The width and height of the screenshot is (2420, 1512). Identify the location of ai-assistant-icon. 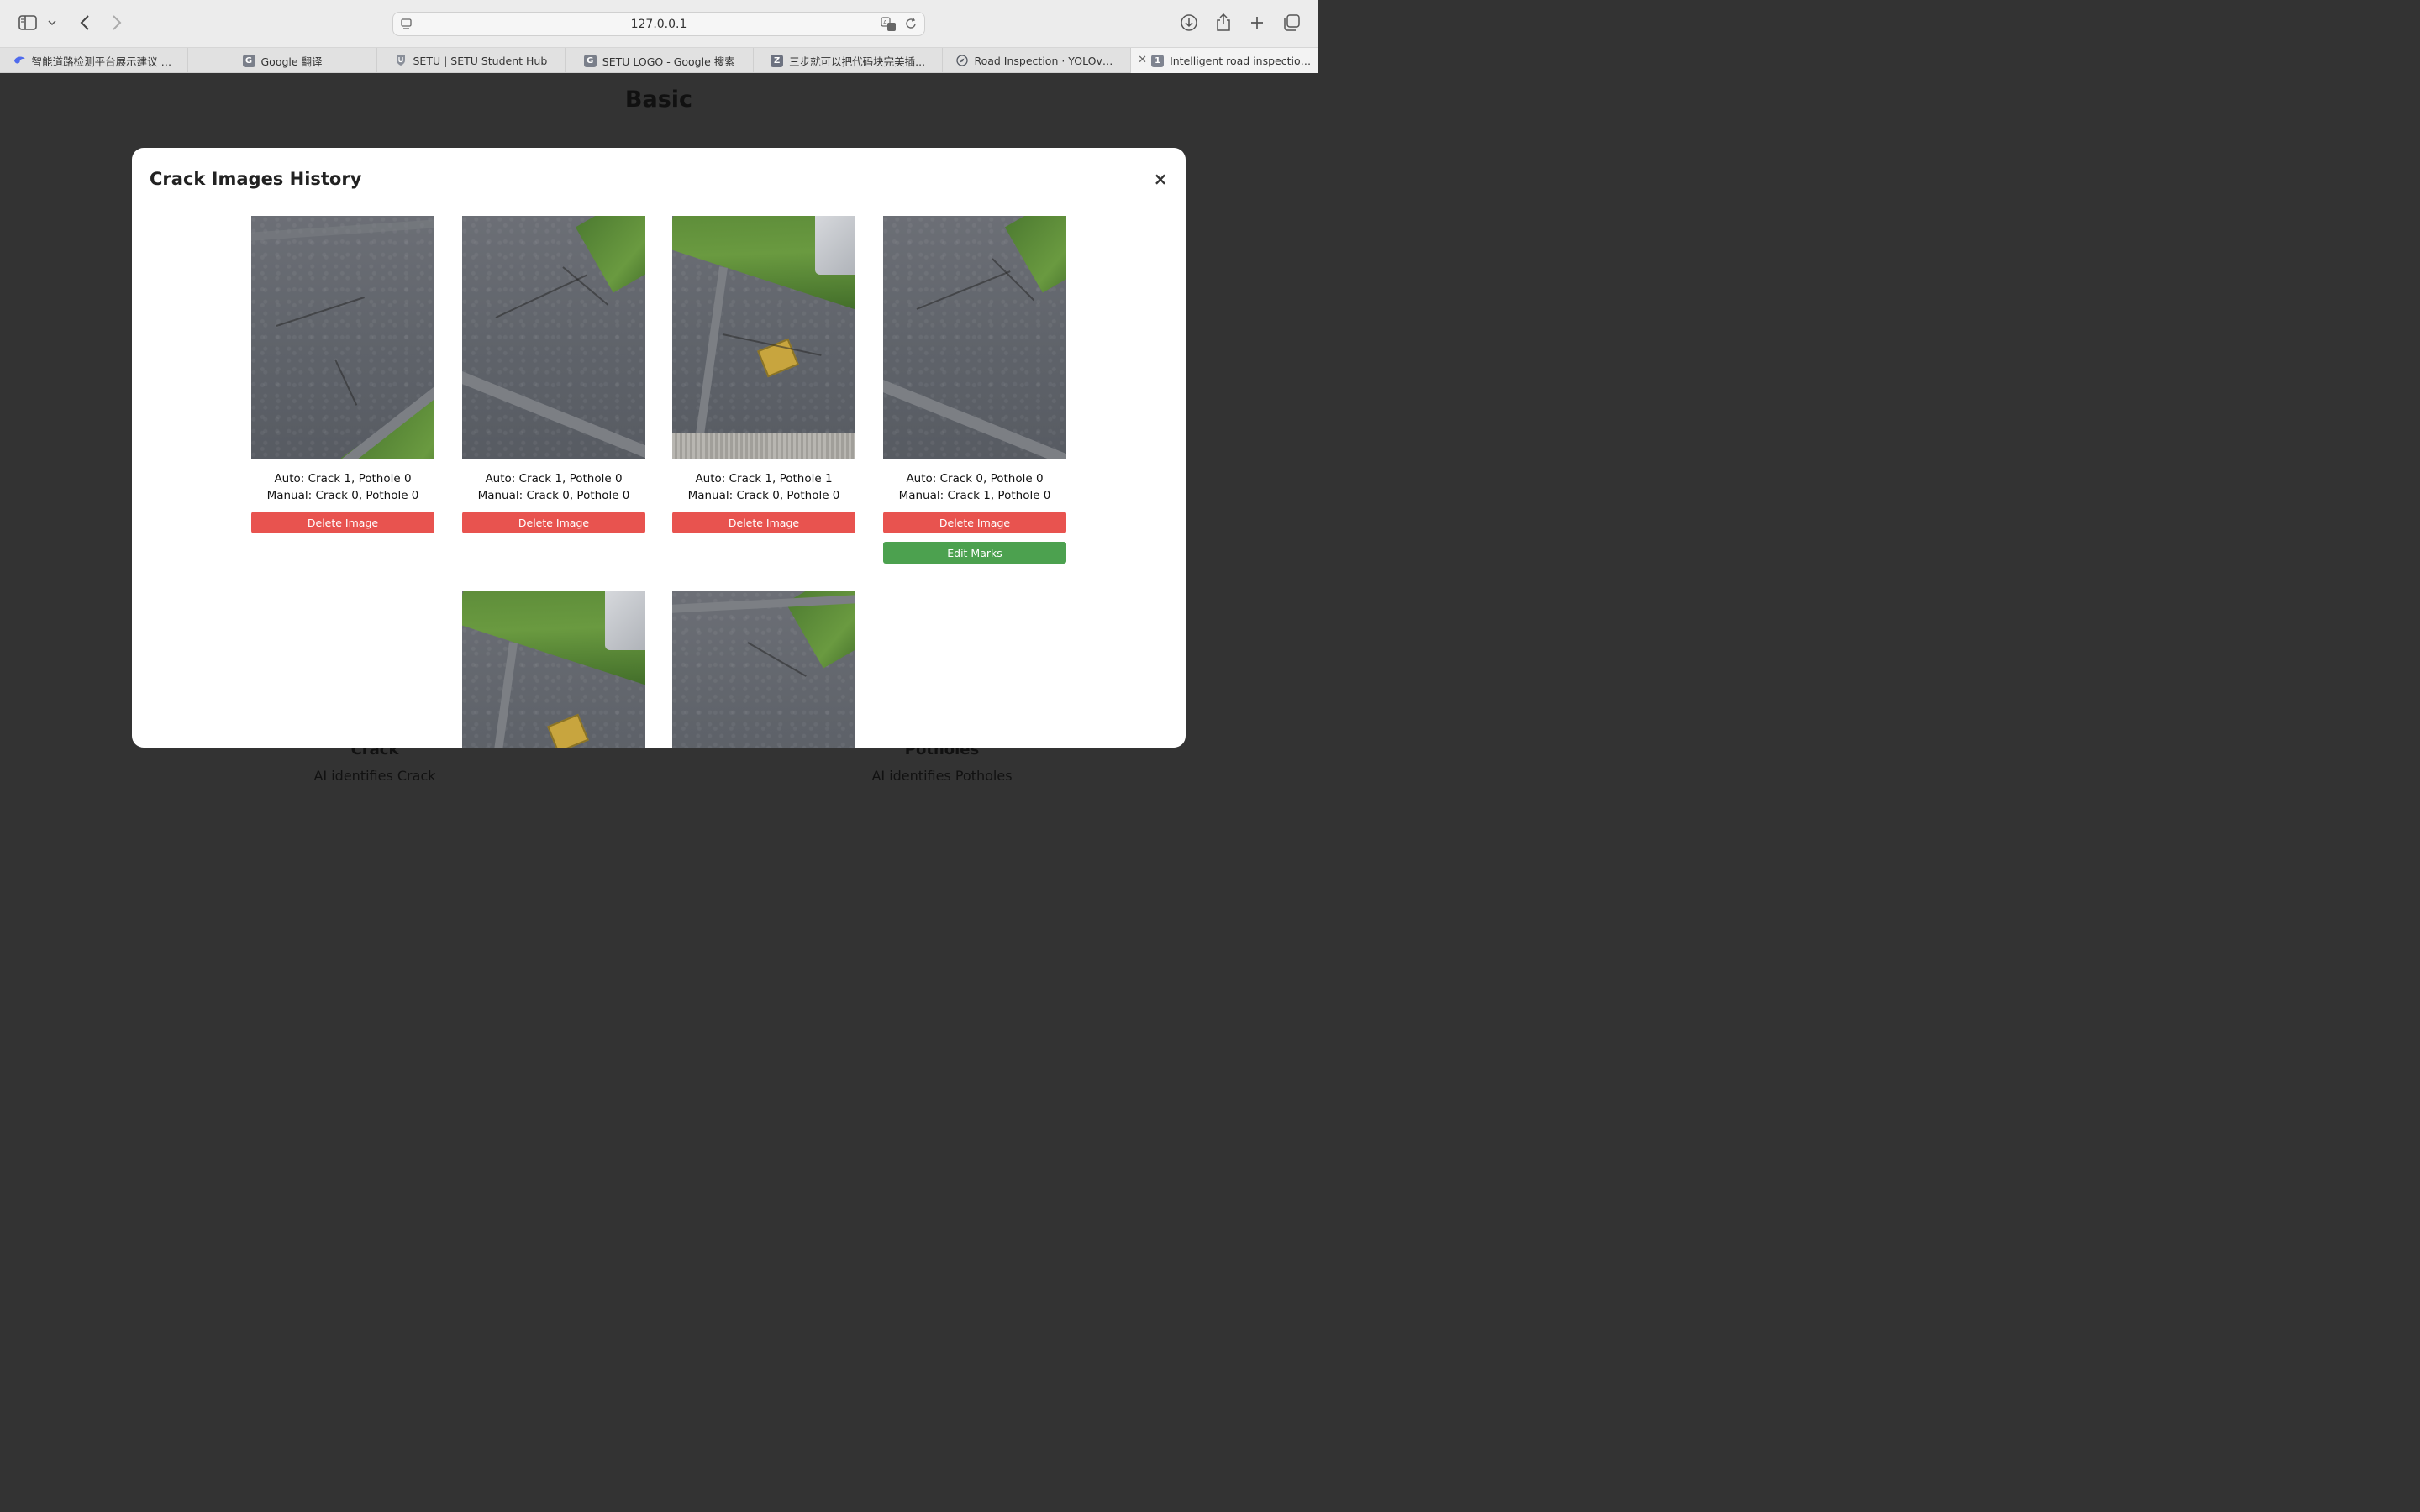
(19, 61).